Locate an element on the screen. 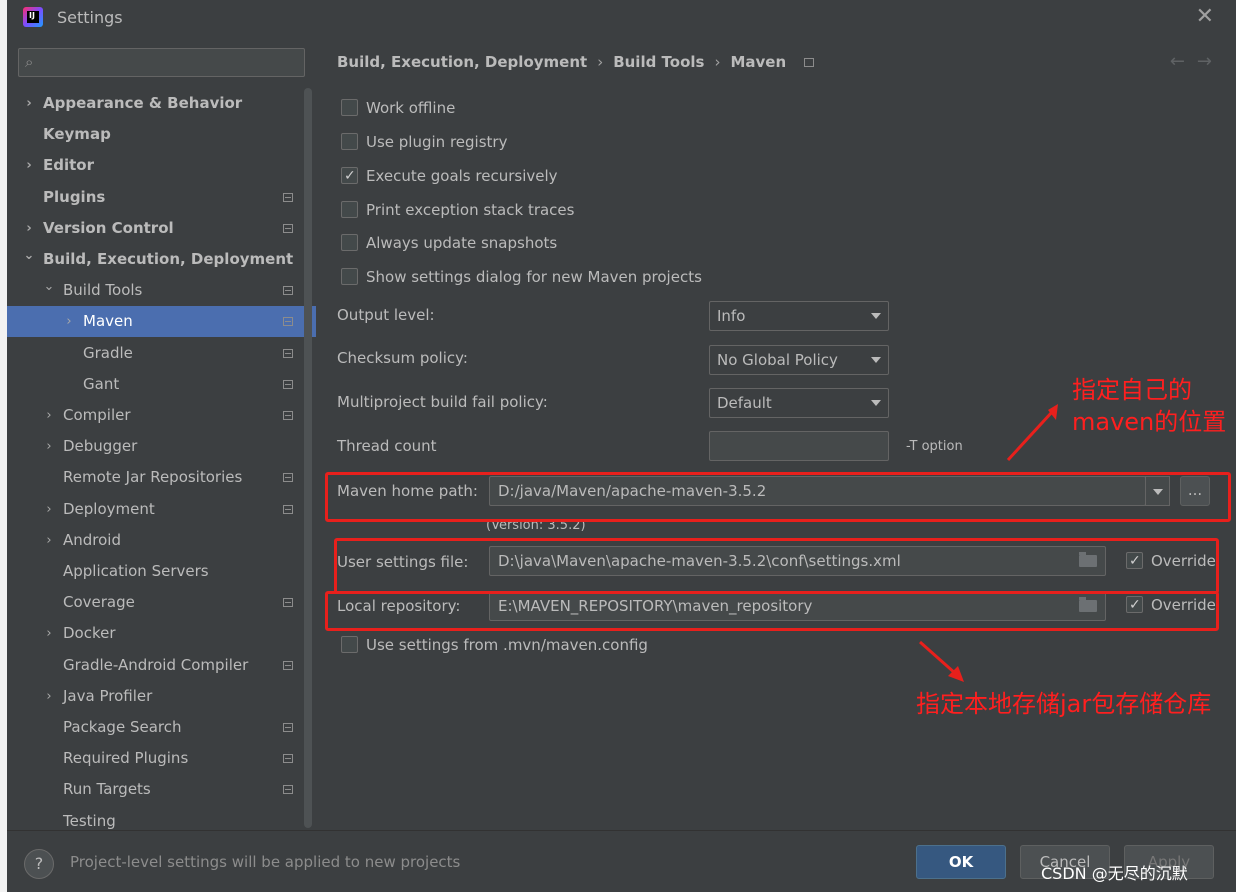 This screenshot has width=1236, height=892. sidebar-item-label: Gradle is located at coordinates (108, 352).